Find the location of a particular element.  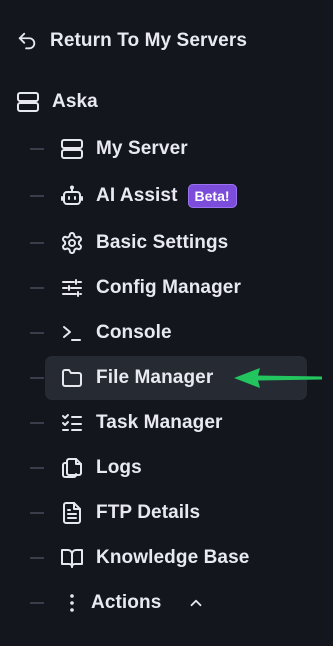

nav-item-actions: Actions is located at coordinates (176, 603).